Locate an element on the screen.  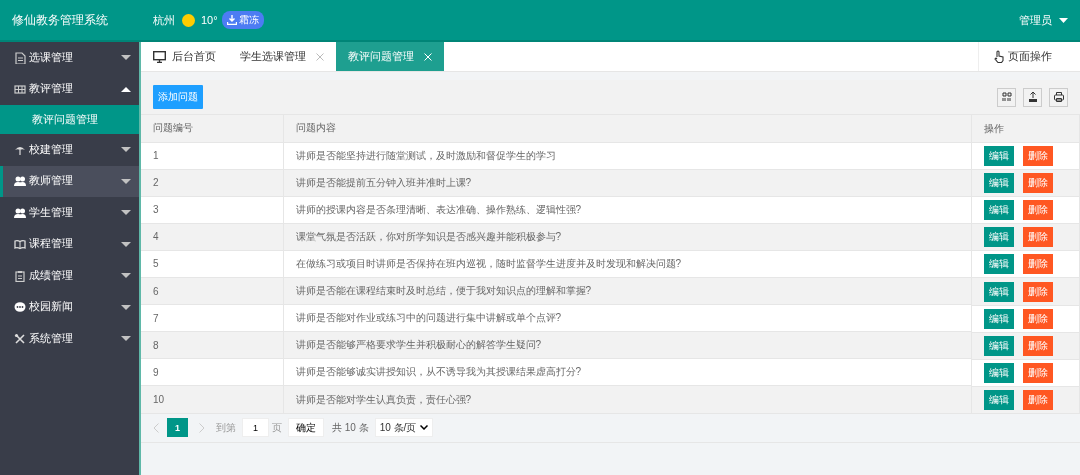
table-cell: 5 is located at coordinates (212, 264).